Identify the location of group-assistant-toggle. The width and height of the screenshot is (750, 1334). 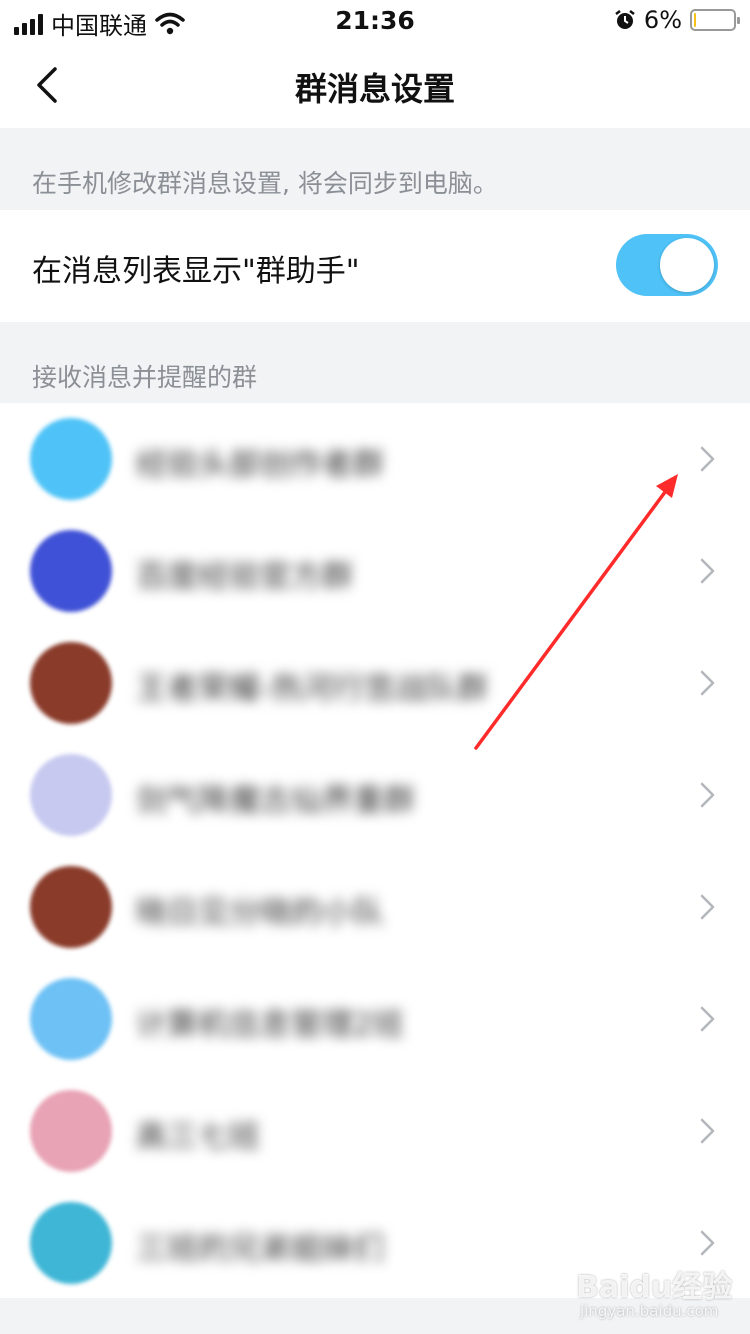
(667, 265).